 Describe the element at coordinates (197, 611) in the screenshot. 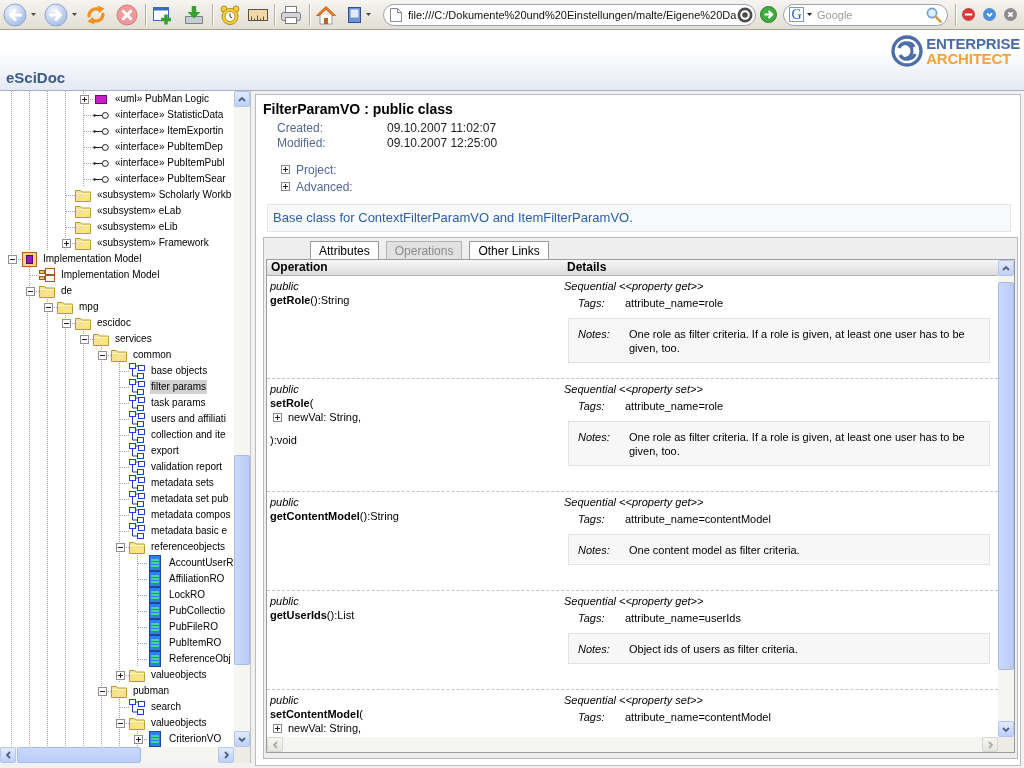

I see `tree-item: PubCollectio` at that location.